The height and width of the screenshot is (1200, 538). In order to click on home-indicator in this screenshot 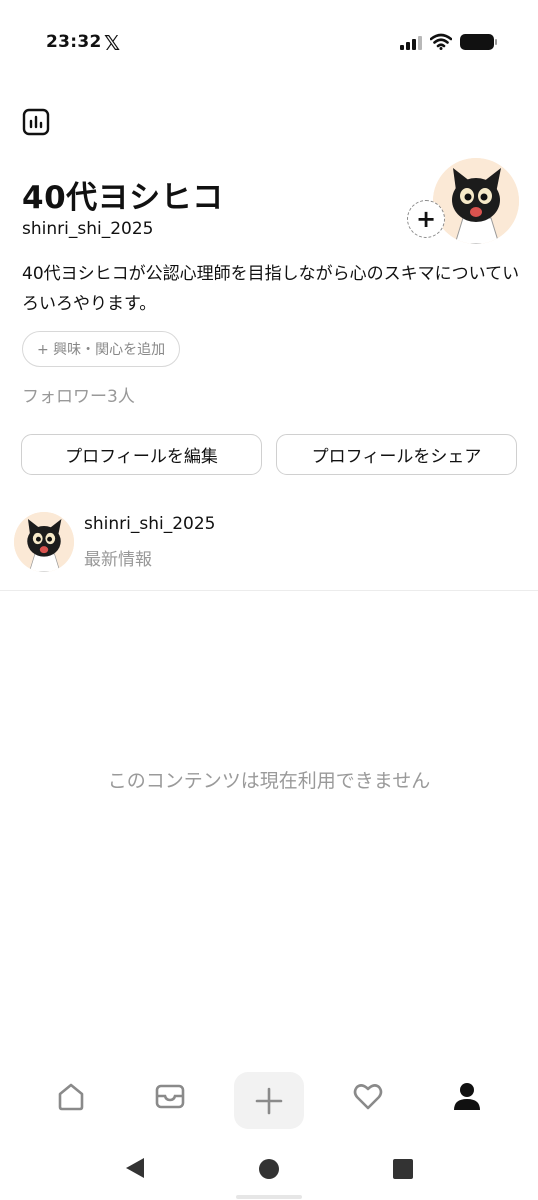, I will do `click(269, 1197)`.